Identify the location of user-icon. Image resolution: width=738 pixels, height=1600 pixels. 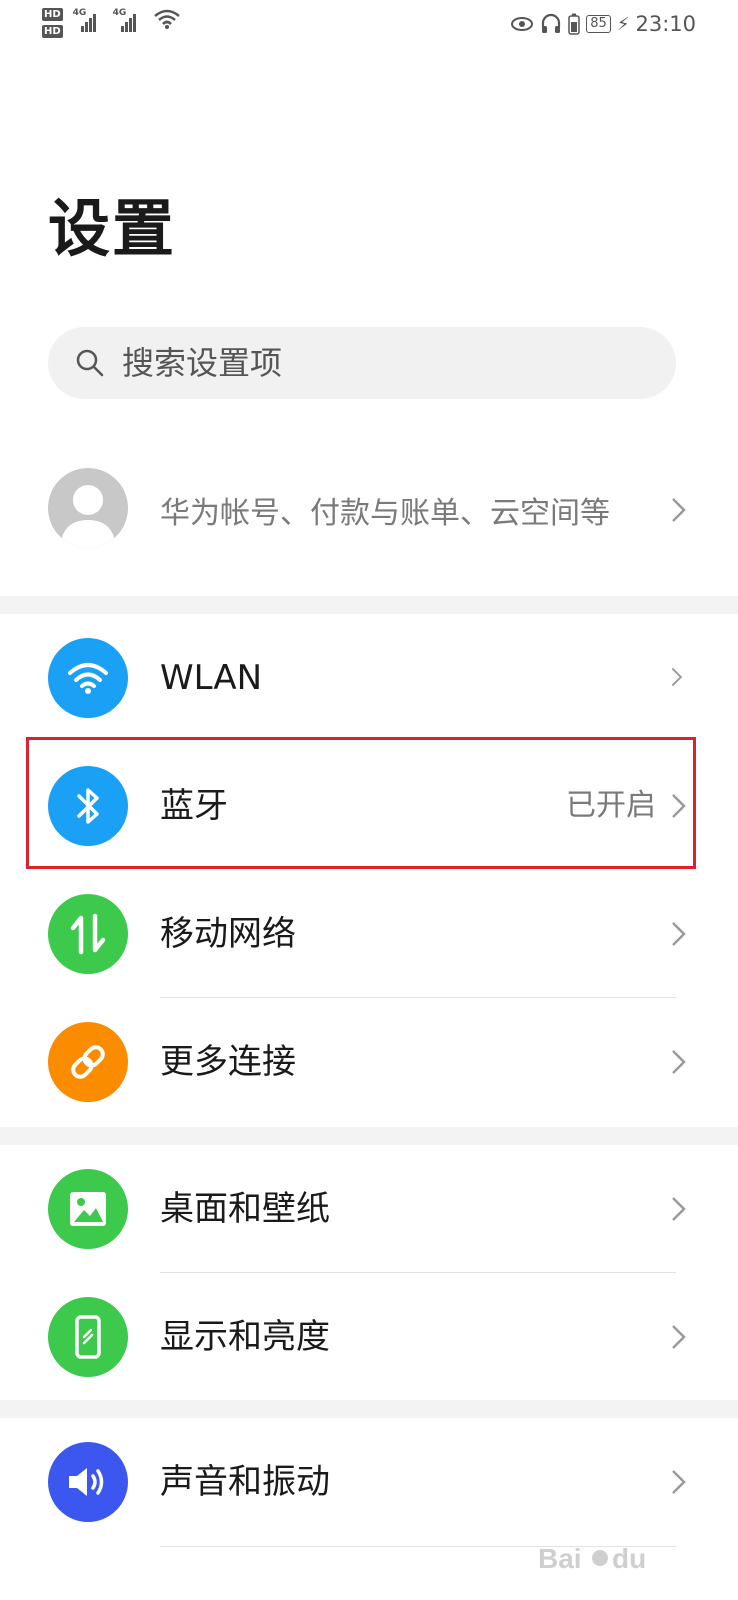
(88, 516).